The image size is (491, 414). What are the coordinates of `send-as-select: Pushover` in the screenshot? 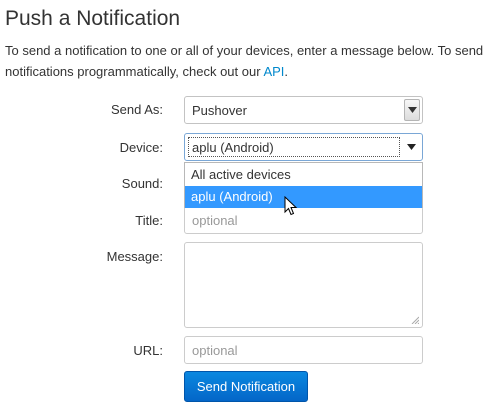 It's located at (303, 110).